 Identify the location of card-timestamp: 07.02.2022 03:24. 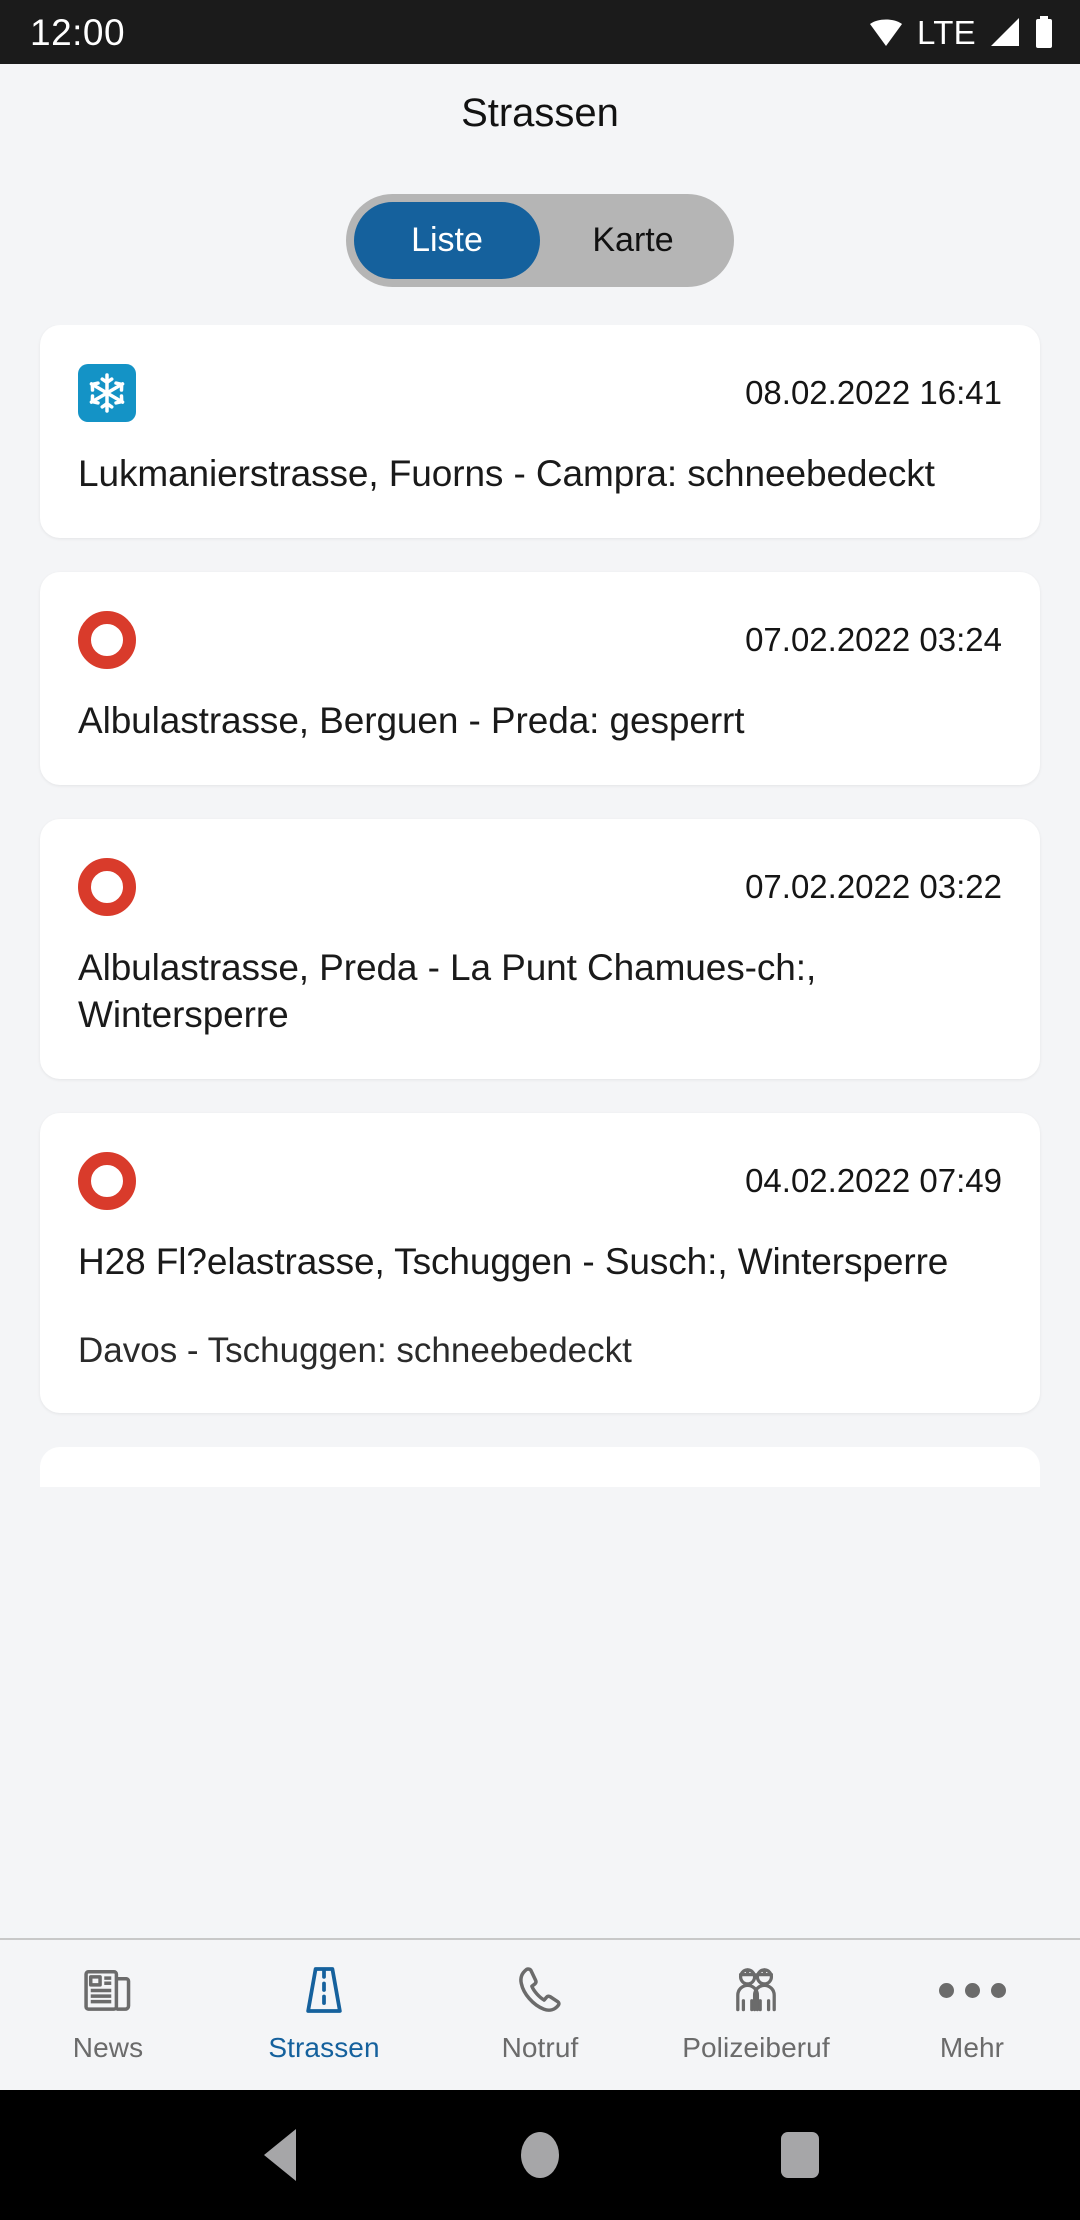
(873, 639).